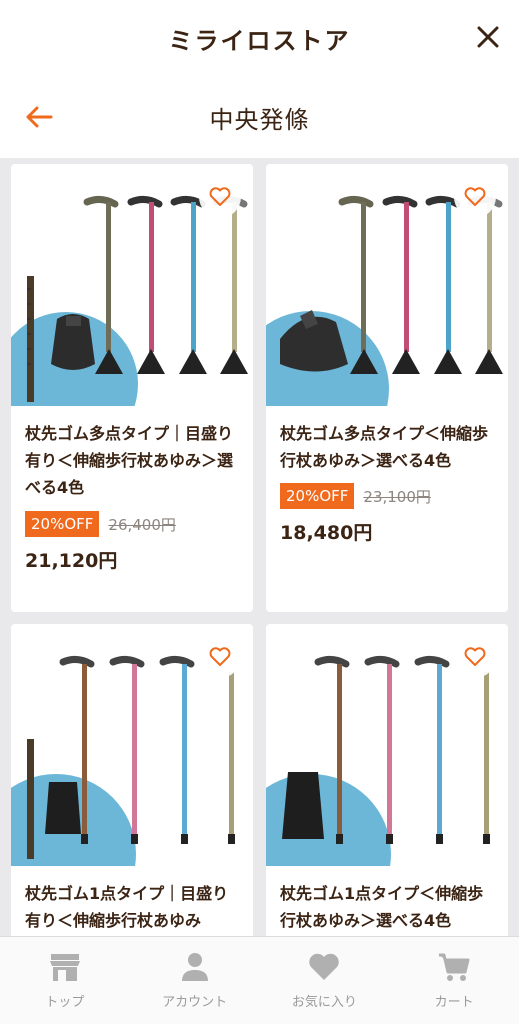 This screenshot has height=1024, width=519. What do you see at coordinates (324, 1002) in the screenshot?
I see `nav-label: お気に入り` at bounding box center [324, 1002].